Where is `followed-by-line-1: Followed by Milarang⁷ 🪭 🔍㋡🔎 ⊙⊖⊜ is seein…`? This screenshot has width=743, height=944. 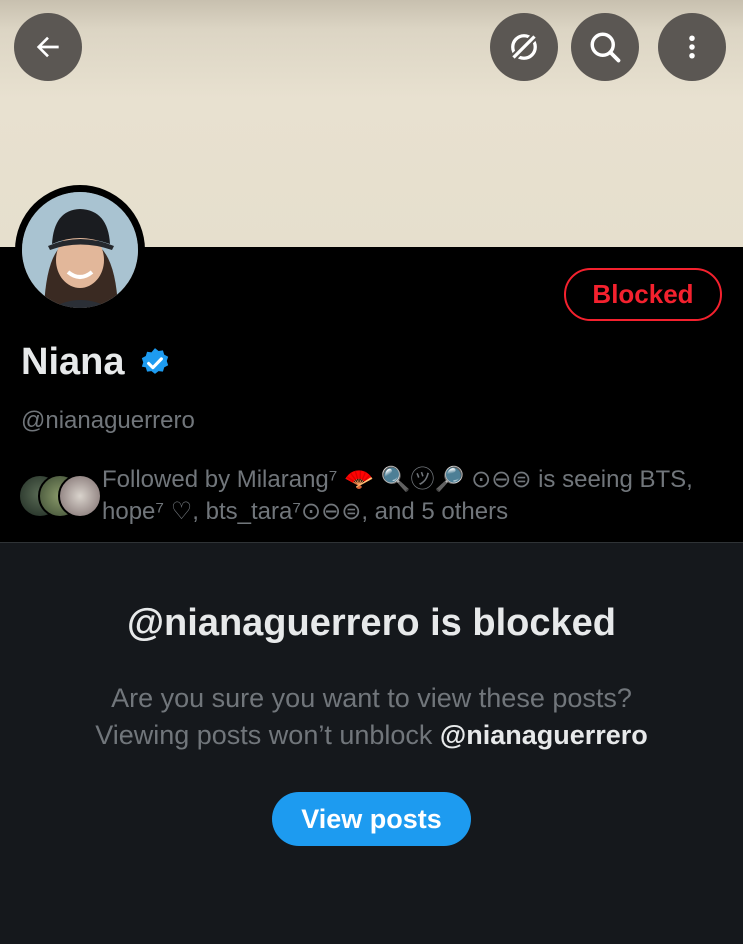 followed-by-line-1: Followed by Milarang⁷ 🪭 🔍㋡🔎 ⊙⊖⊜ is seein… is located at coordinates (397, 479).